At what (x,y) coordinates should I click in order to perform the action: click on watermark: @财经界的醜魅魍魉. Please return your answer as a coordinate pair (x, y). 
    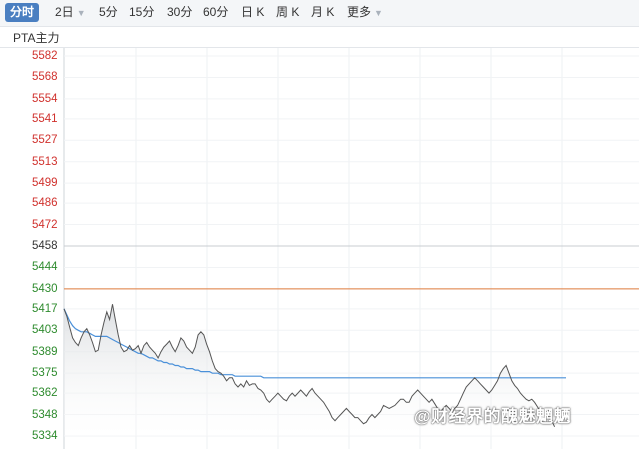
    Looking at the image, I should click on (493, 416).